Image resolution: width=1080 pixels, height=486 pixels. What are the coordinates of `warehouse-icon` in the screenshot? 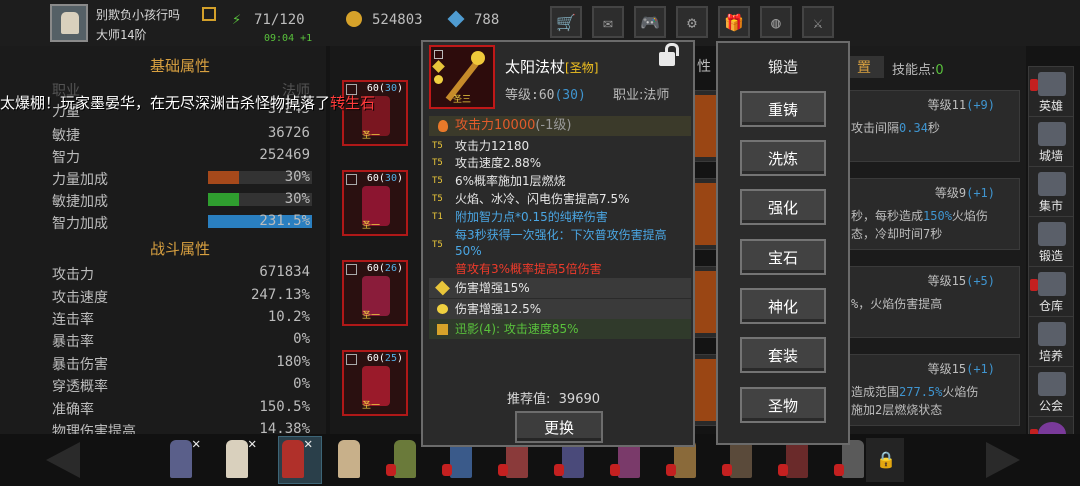 It's located at (1052, 284).